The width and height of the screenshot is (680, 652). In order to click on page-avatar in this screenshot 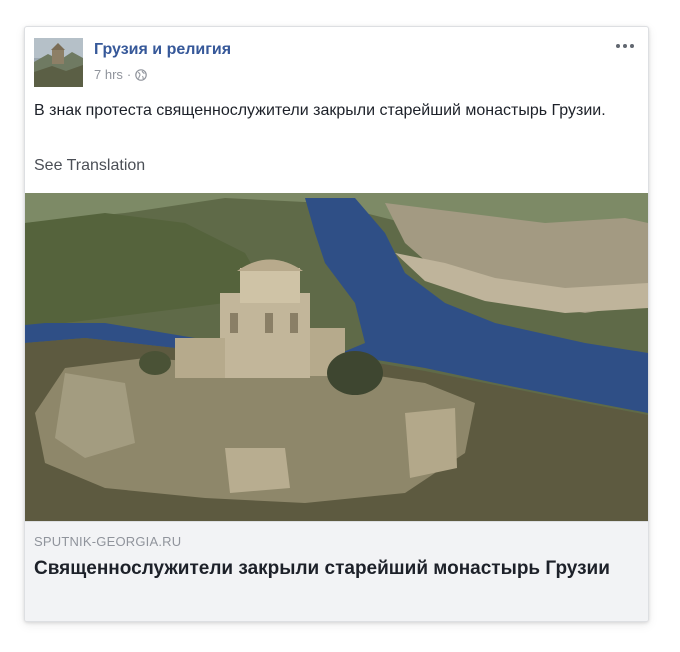, I will do `click(58, 62)`.